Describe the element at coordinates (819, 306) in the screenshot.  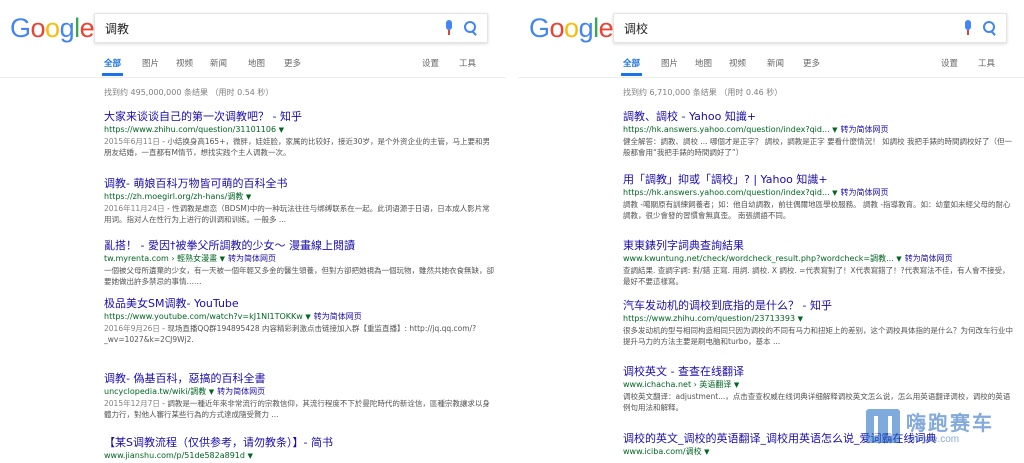
I see `result-title-link: 汽车发动机的调校到底指的是什么？ - 知乎` at that location.